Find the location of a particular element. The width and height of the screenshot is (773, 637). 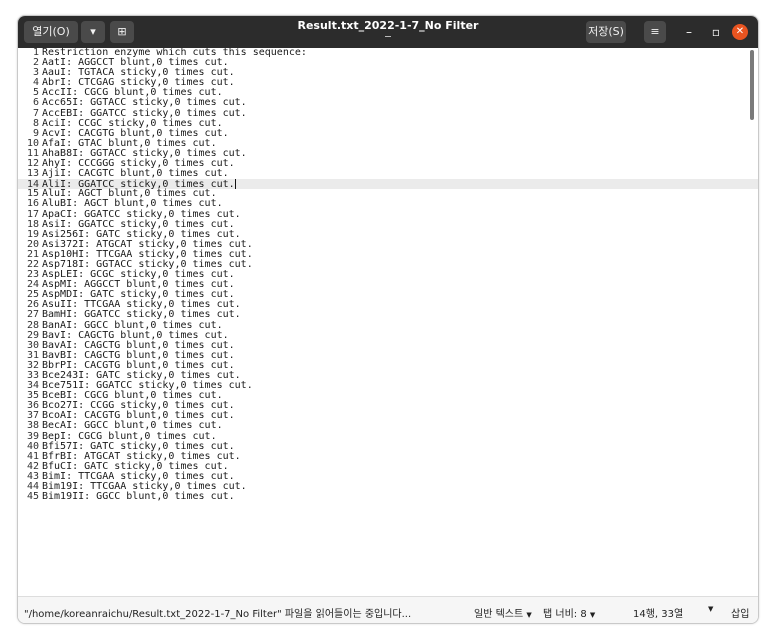

open-recent-dropdown-button: ▾ is located at coordinates (93, 32).